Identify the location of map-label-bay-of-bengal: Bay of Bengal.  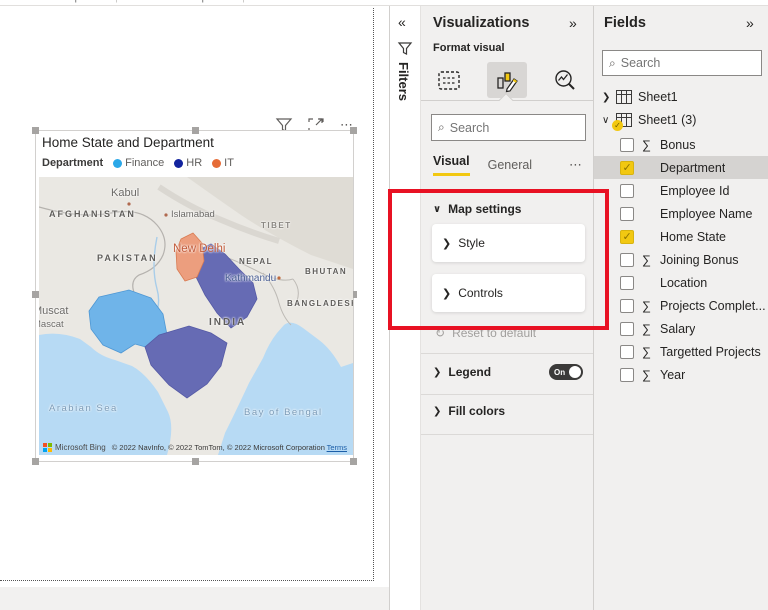
(283, 412).